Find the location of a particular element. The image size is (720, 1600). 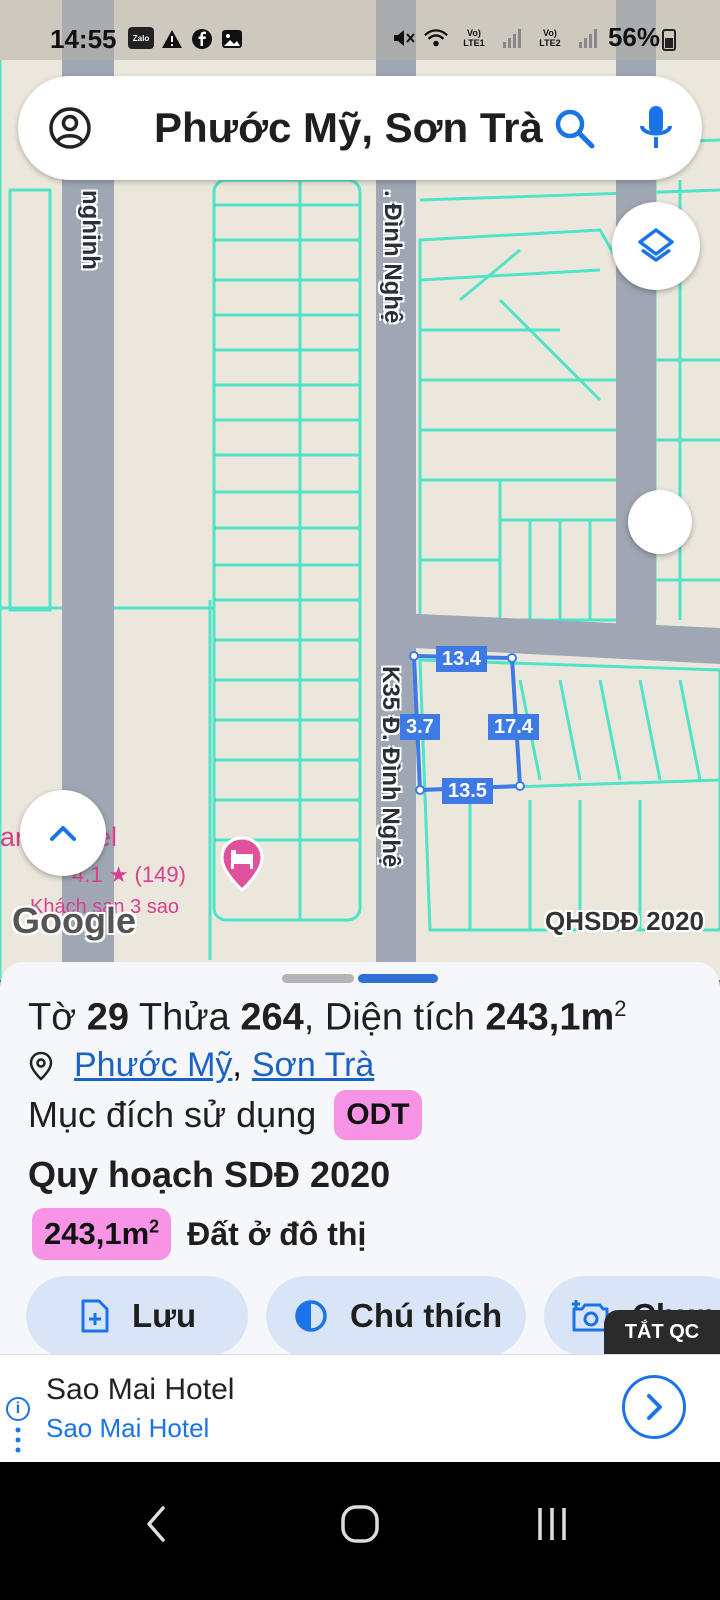

chevron-right-icon is located at coordinates (654, 1407).